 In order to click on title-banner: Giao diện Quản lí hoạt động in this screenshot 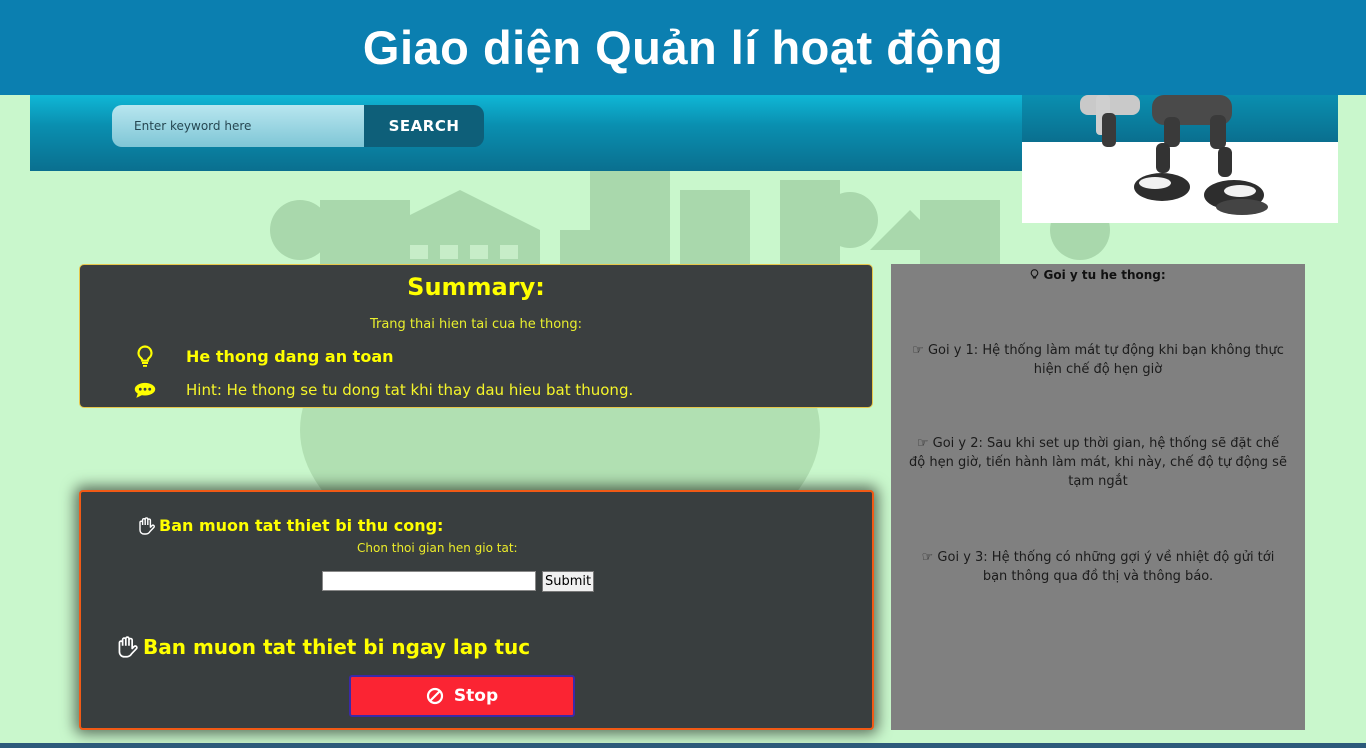, I will do `click(683, 47)`.